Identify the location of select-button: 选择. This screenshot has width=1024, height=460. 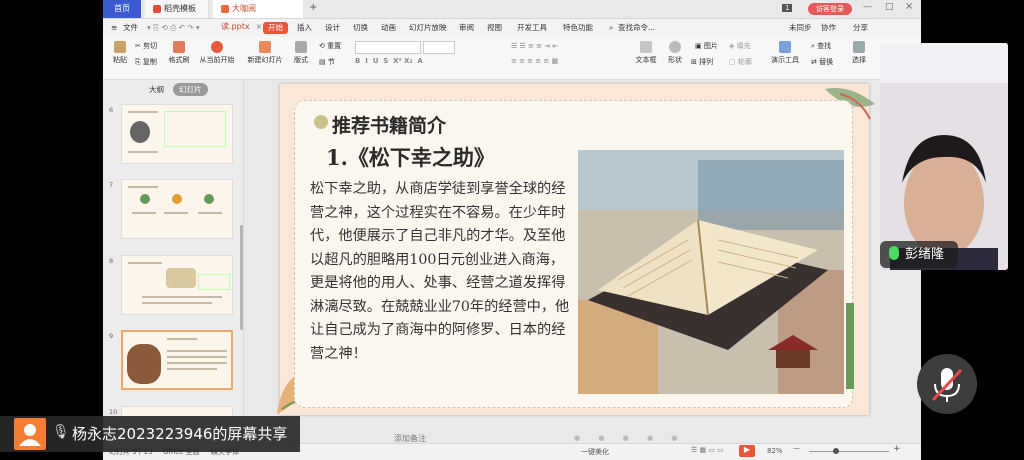
(859, 53).